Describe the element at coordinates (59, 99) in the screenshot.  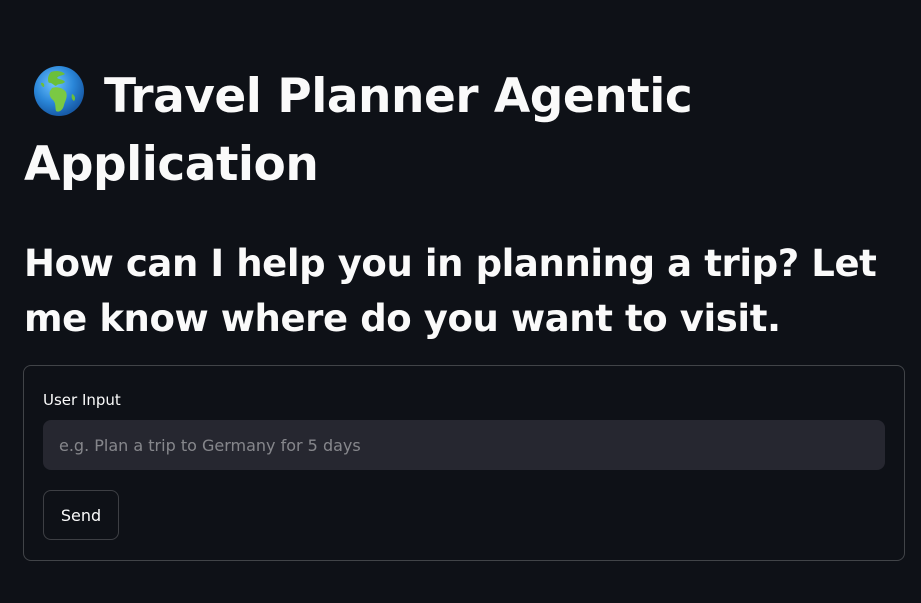
I see `globe-icon` at that location.